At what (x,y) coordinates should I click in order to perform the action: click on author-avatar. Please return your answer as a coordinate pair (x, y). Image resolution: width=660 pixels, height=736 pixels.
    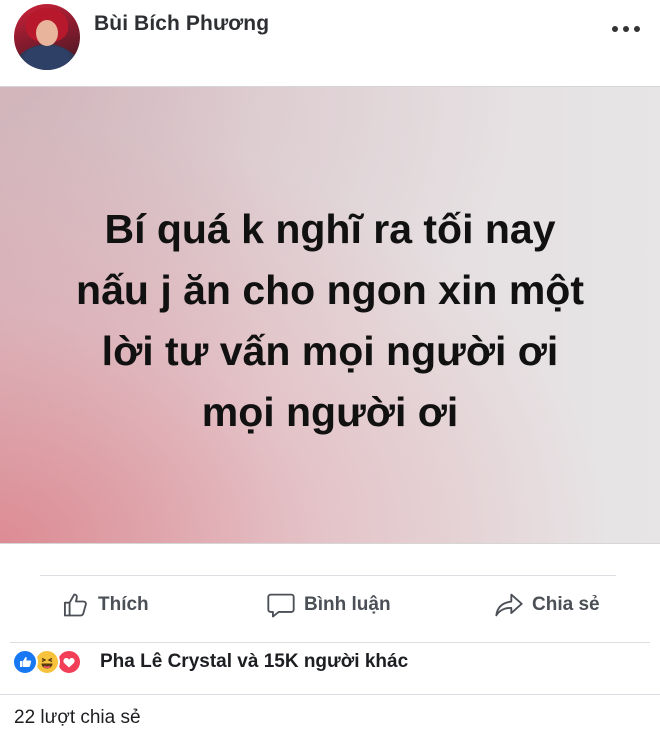
    Looking at the image, I should click on (47, 37).